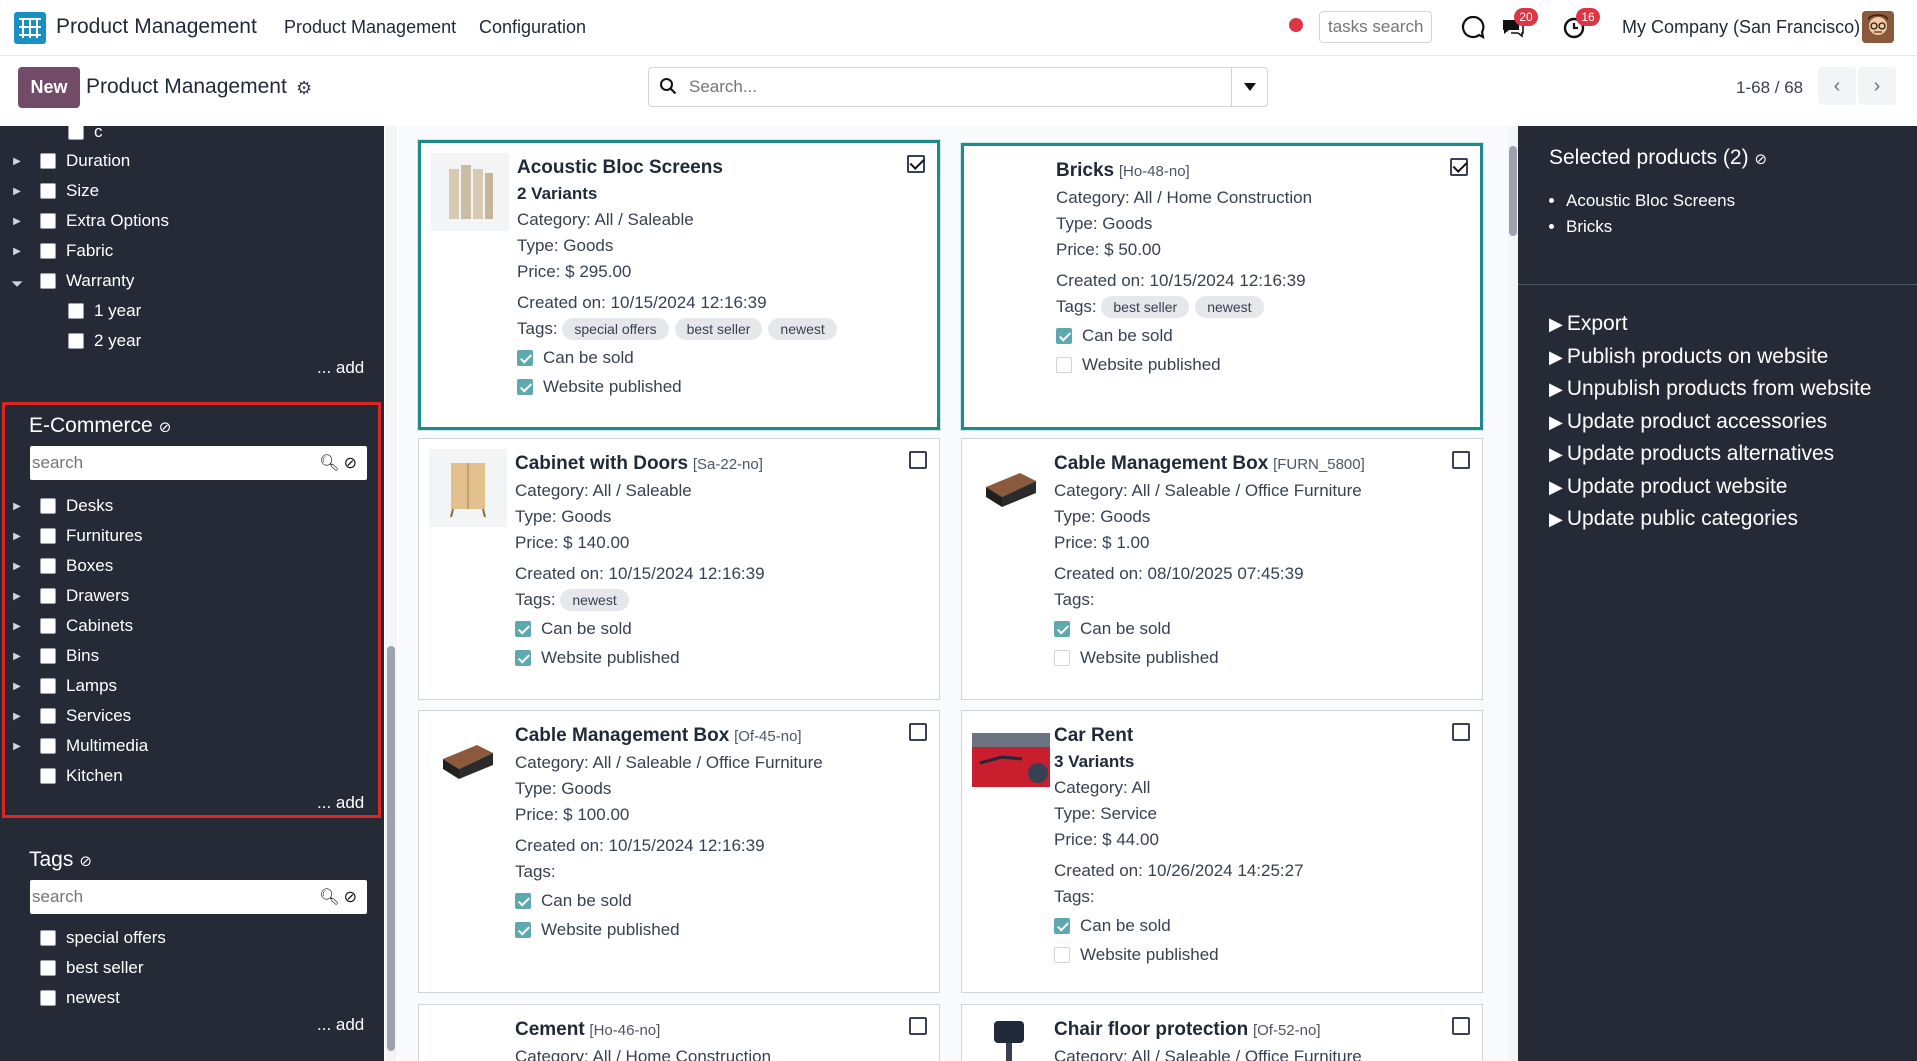 This screenshot has height=1061, width=1917. Describe the element at coordinates (49, 87) in the screenshot. I see `new-button: New` at that location.